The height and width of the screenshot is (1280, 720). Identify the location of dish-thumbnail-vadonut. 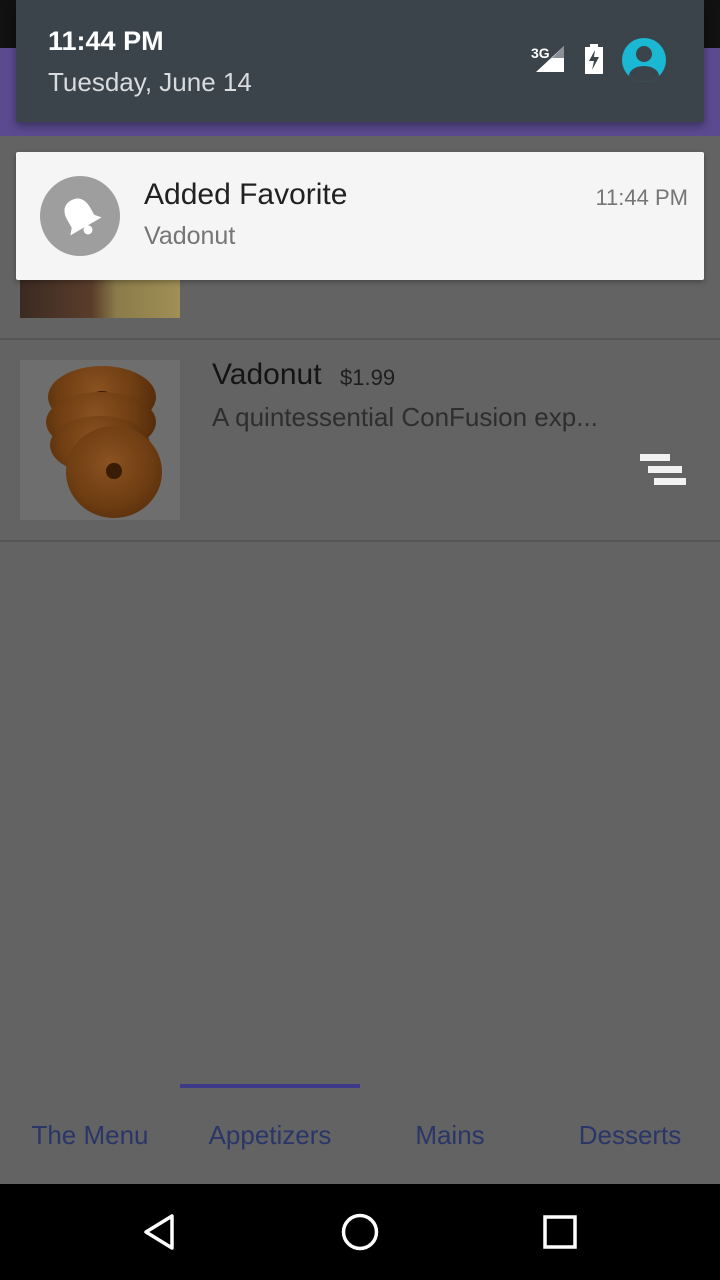
(100, 440).